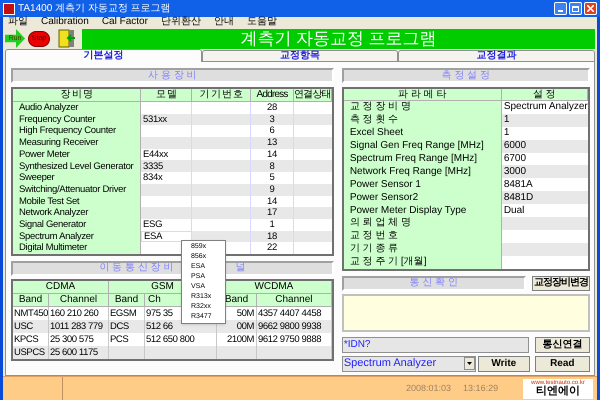 The width and height of the screenshot is (600, 400). I want to click on table-cell: Network Analyzer, so click(77, 213).